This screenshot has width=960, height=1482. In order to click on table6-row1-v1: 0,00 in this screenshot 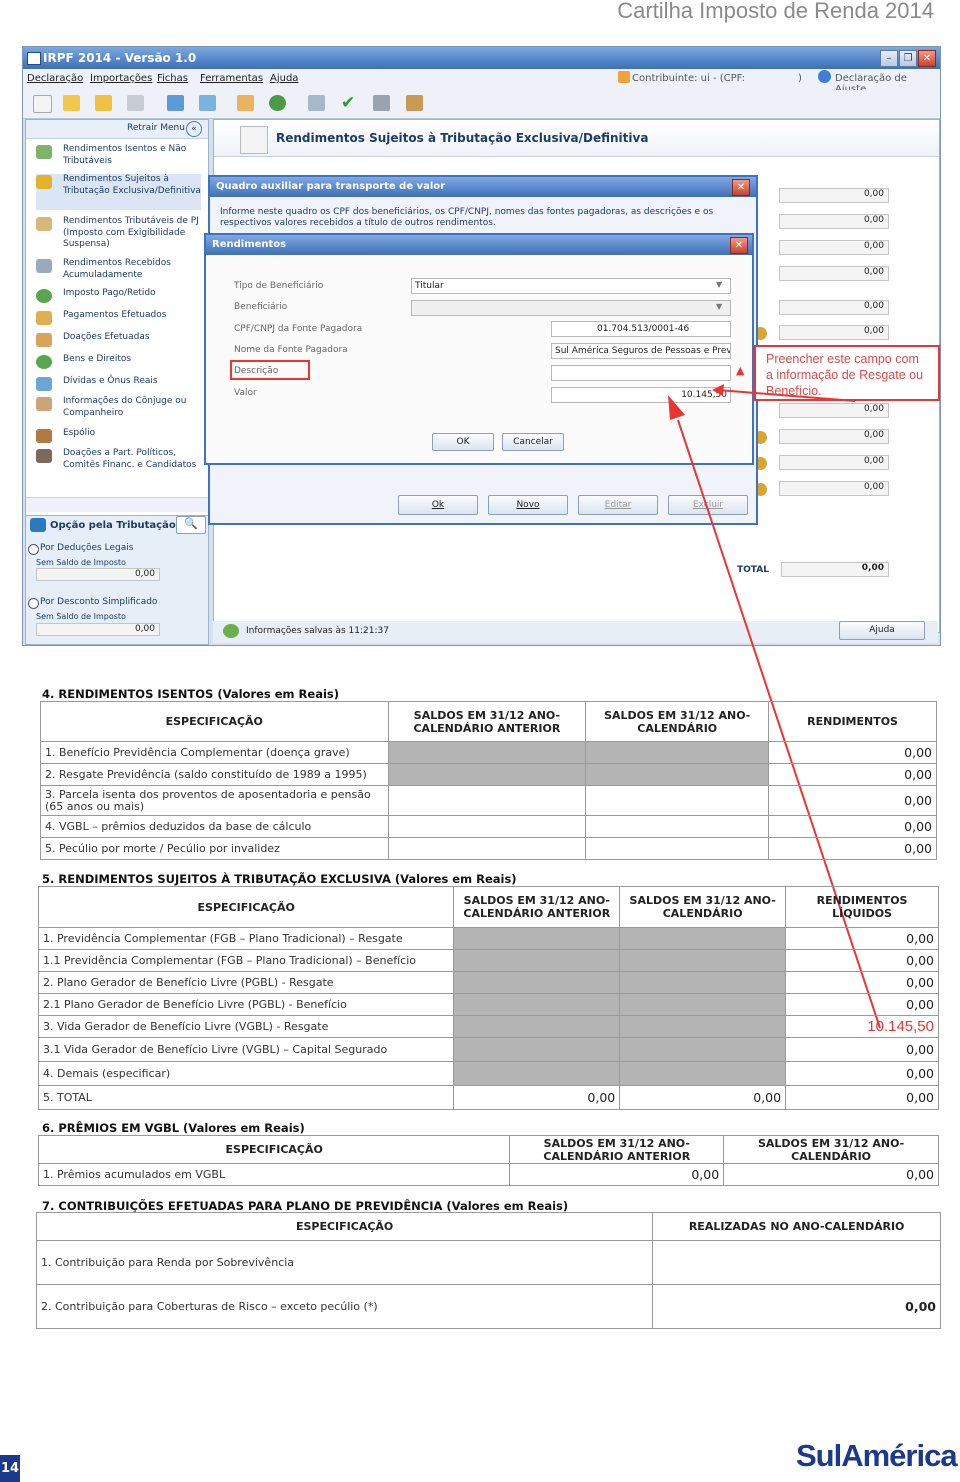, I will do `click(617, 1174)`.